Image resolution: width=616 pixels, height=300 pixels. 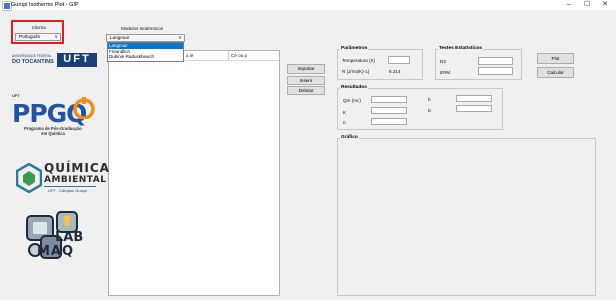 I want to click on k-label: K, so click(x=345, y=112).